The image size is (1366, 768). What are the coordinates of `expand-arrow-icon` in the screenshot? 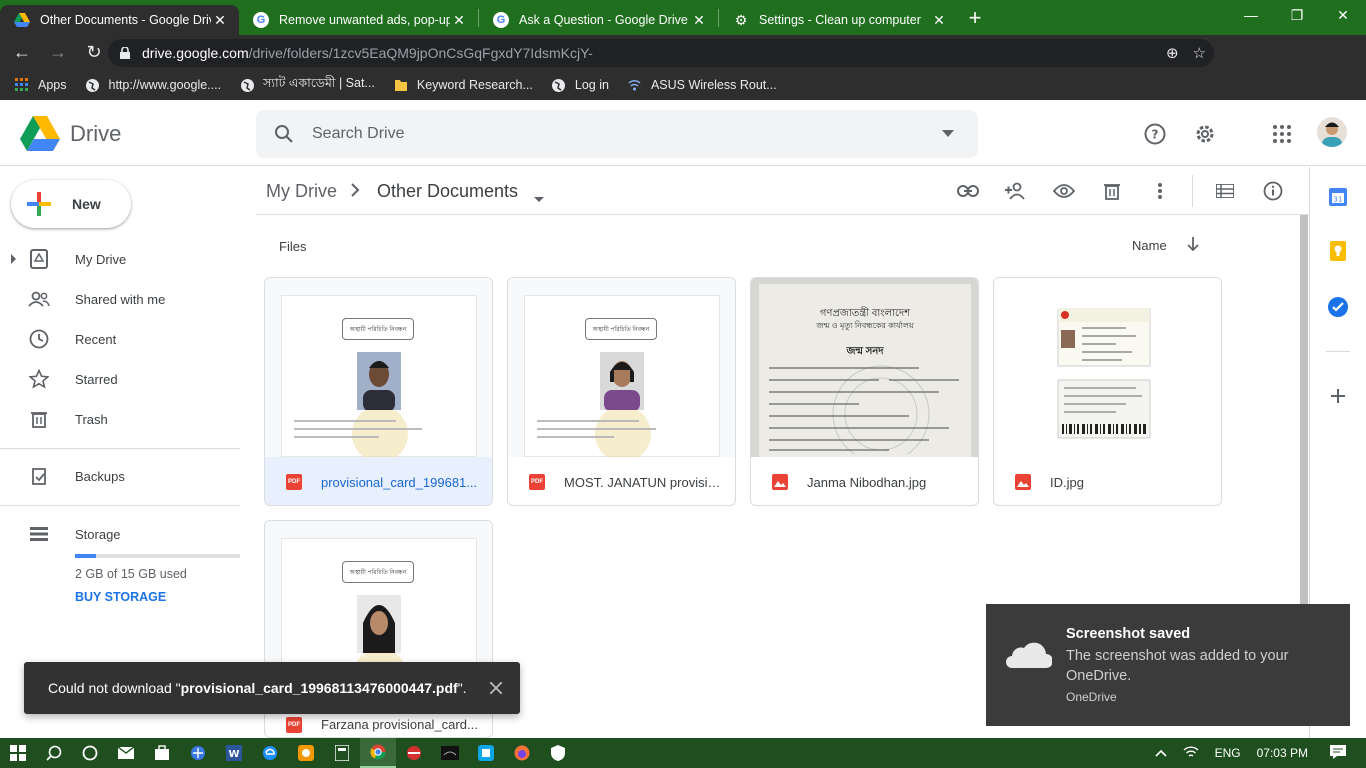 It's located at (13, 259).